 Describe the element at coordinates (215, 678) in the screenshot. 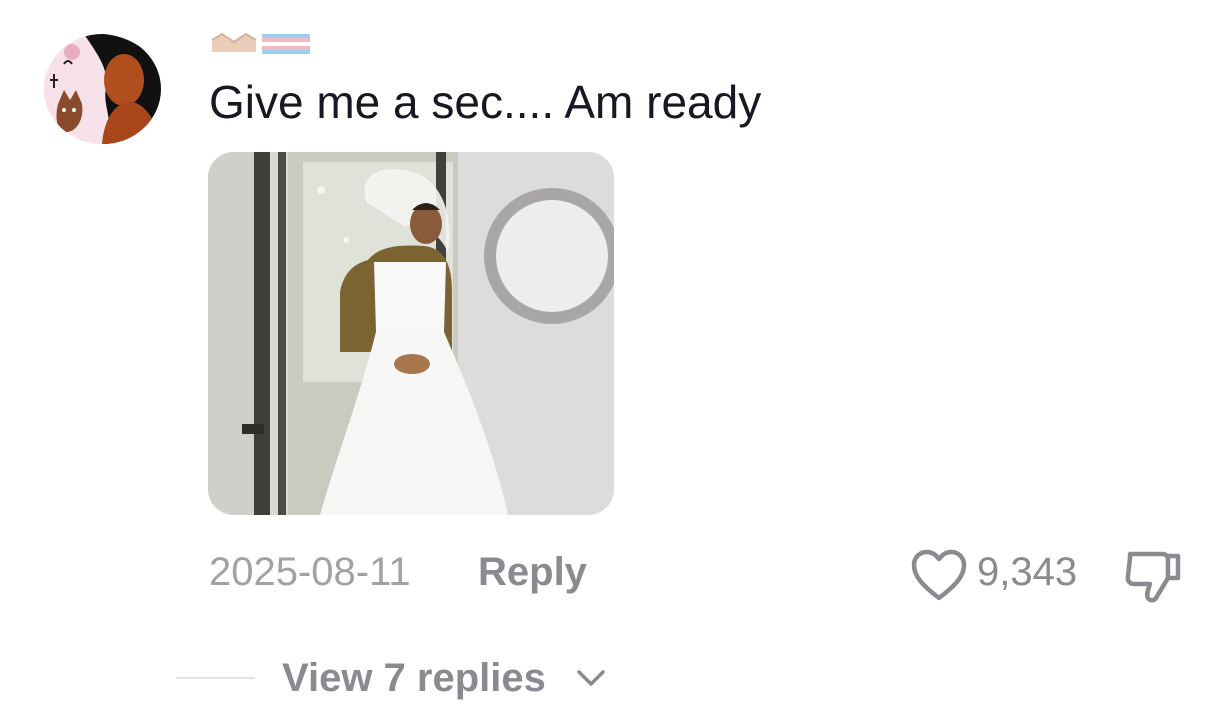

I see `replies-divider` at that location.